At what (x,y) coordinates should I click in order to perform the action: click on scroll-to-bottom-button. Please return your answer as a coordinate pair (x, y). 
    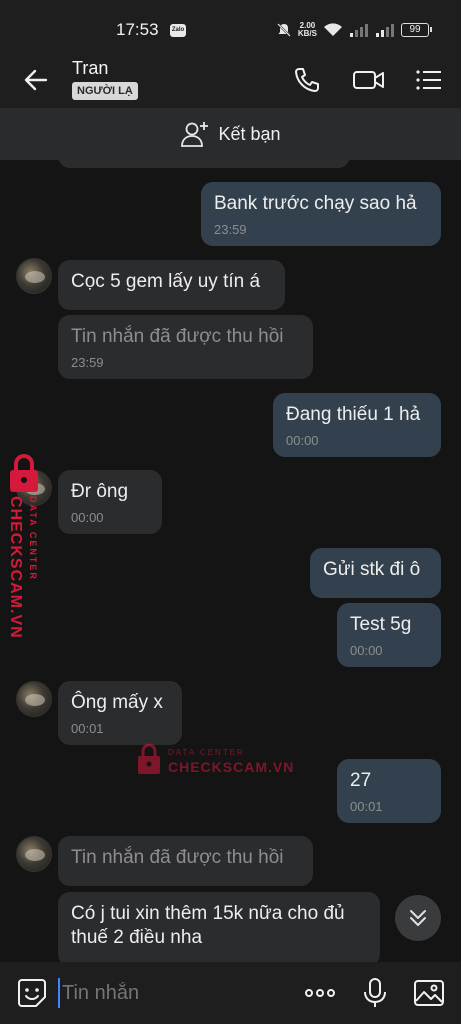
    Looking at the image, I should click on (418, 918).